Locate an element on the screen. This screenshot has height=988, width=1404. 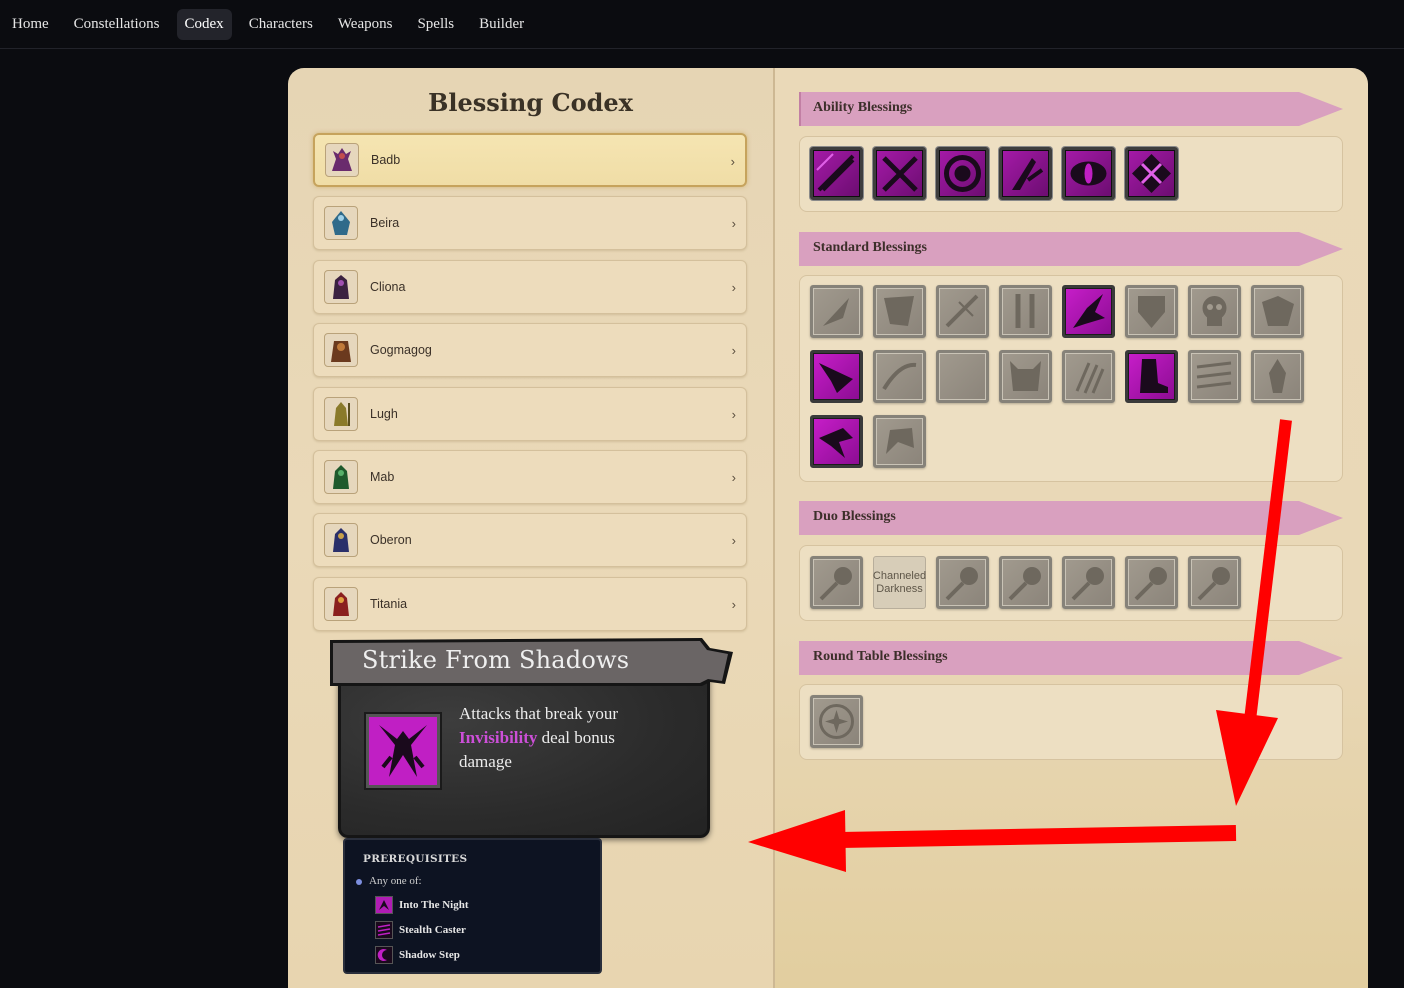
tattered-cloak-icon is located at coordinates (899, 311).